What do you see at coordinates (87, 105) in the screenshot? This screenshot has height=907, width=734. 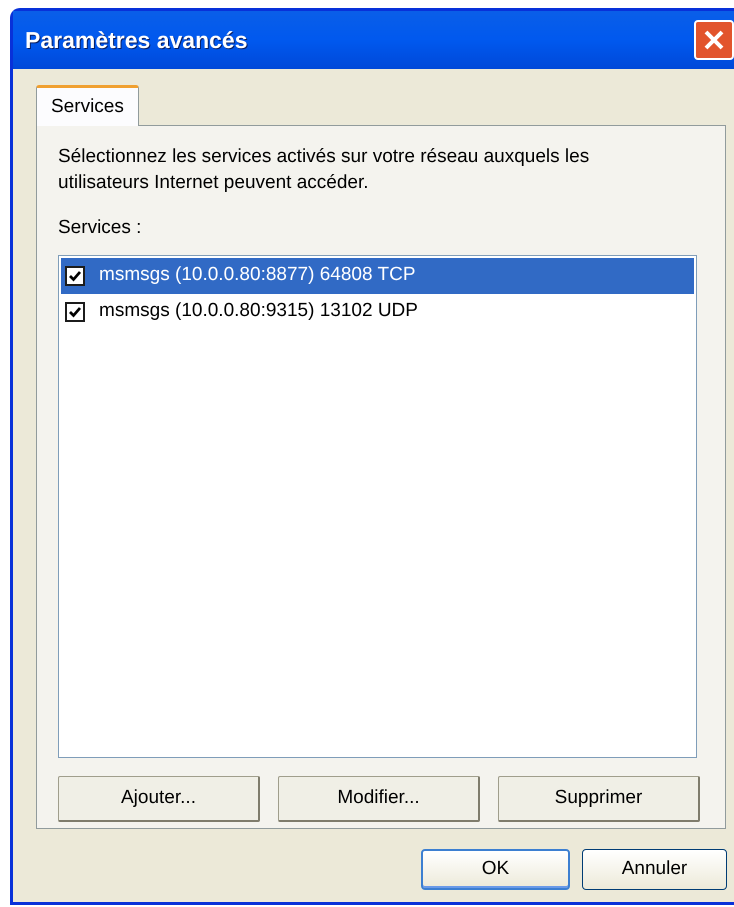 I see `tab: Services` at bounding box center [87, 105].